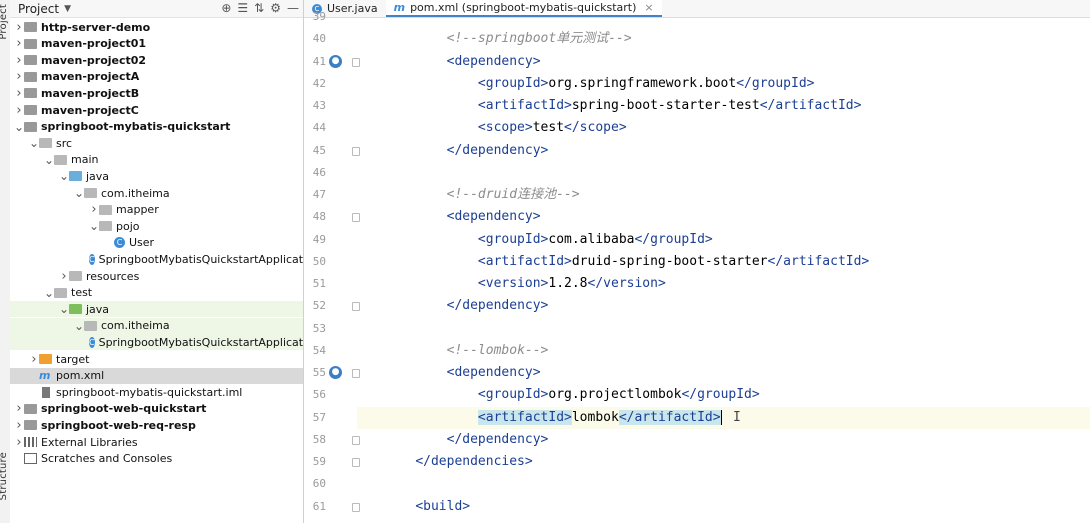 The width and height of the screenshot is (1090, 523). I want to click on hide-panel-icon: —, so click(293, 8).